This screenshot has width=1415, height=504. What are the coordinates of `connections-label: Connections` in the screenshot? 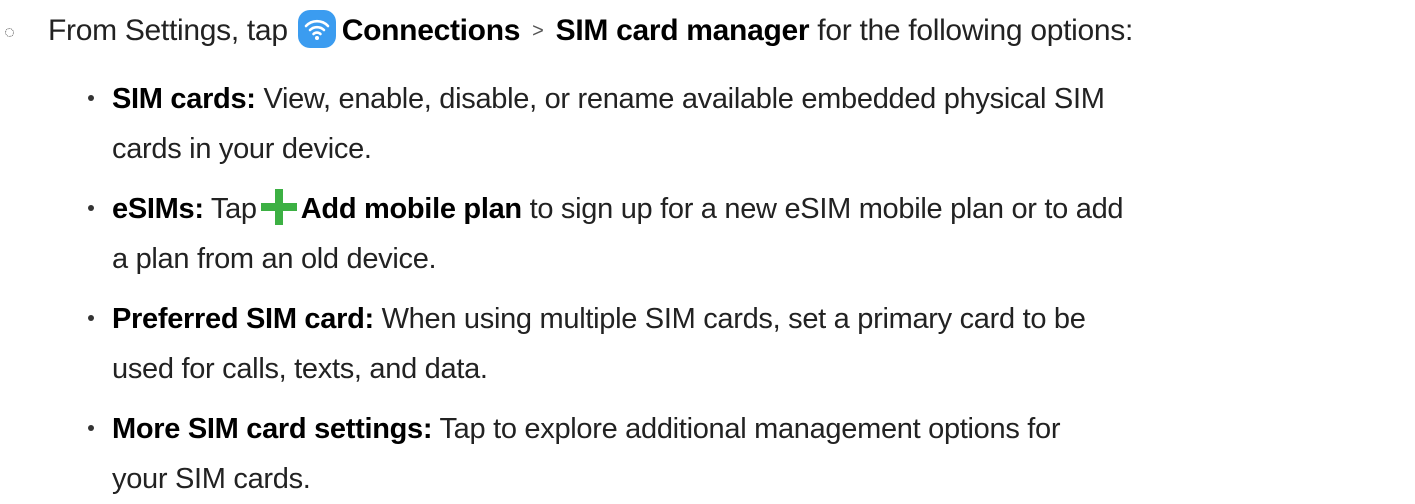 It's located at (431, 30).